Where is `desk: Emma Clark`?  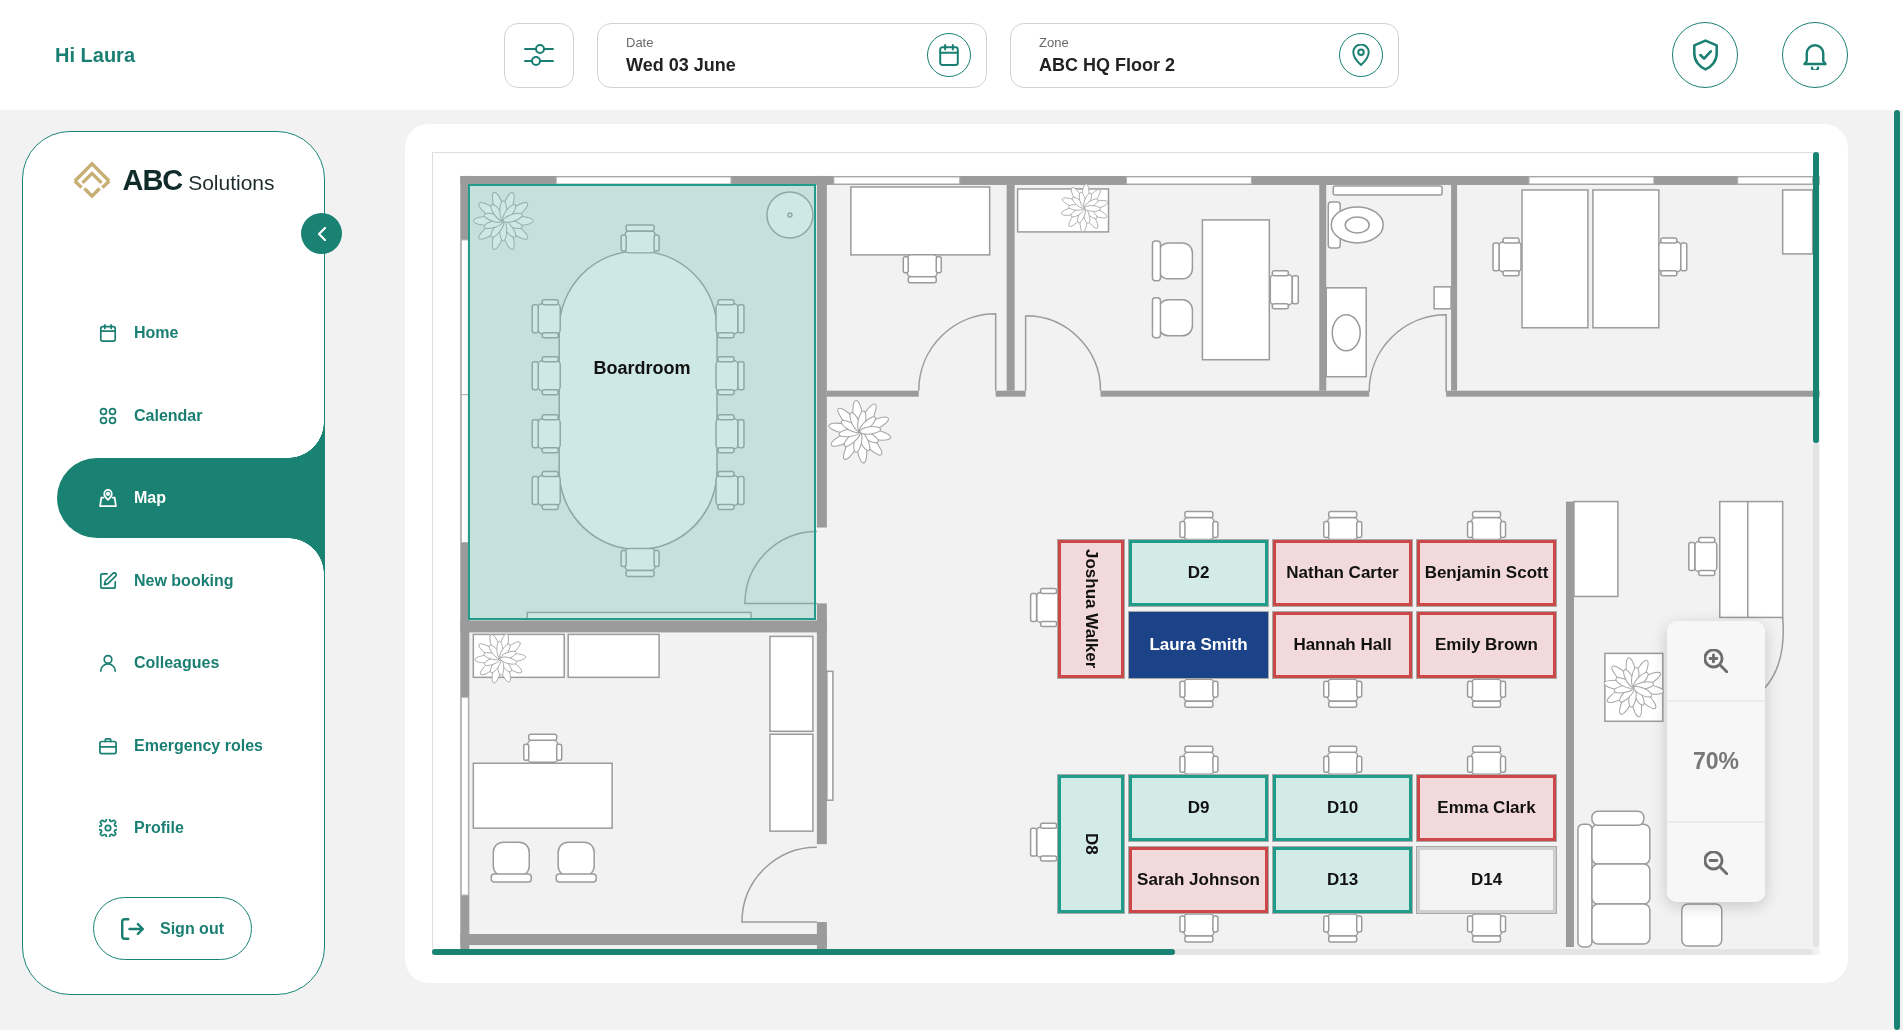 desk: Emma Clark is located at coordinates (1486, 808).